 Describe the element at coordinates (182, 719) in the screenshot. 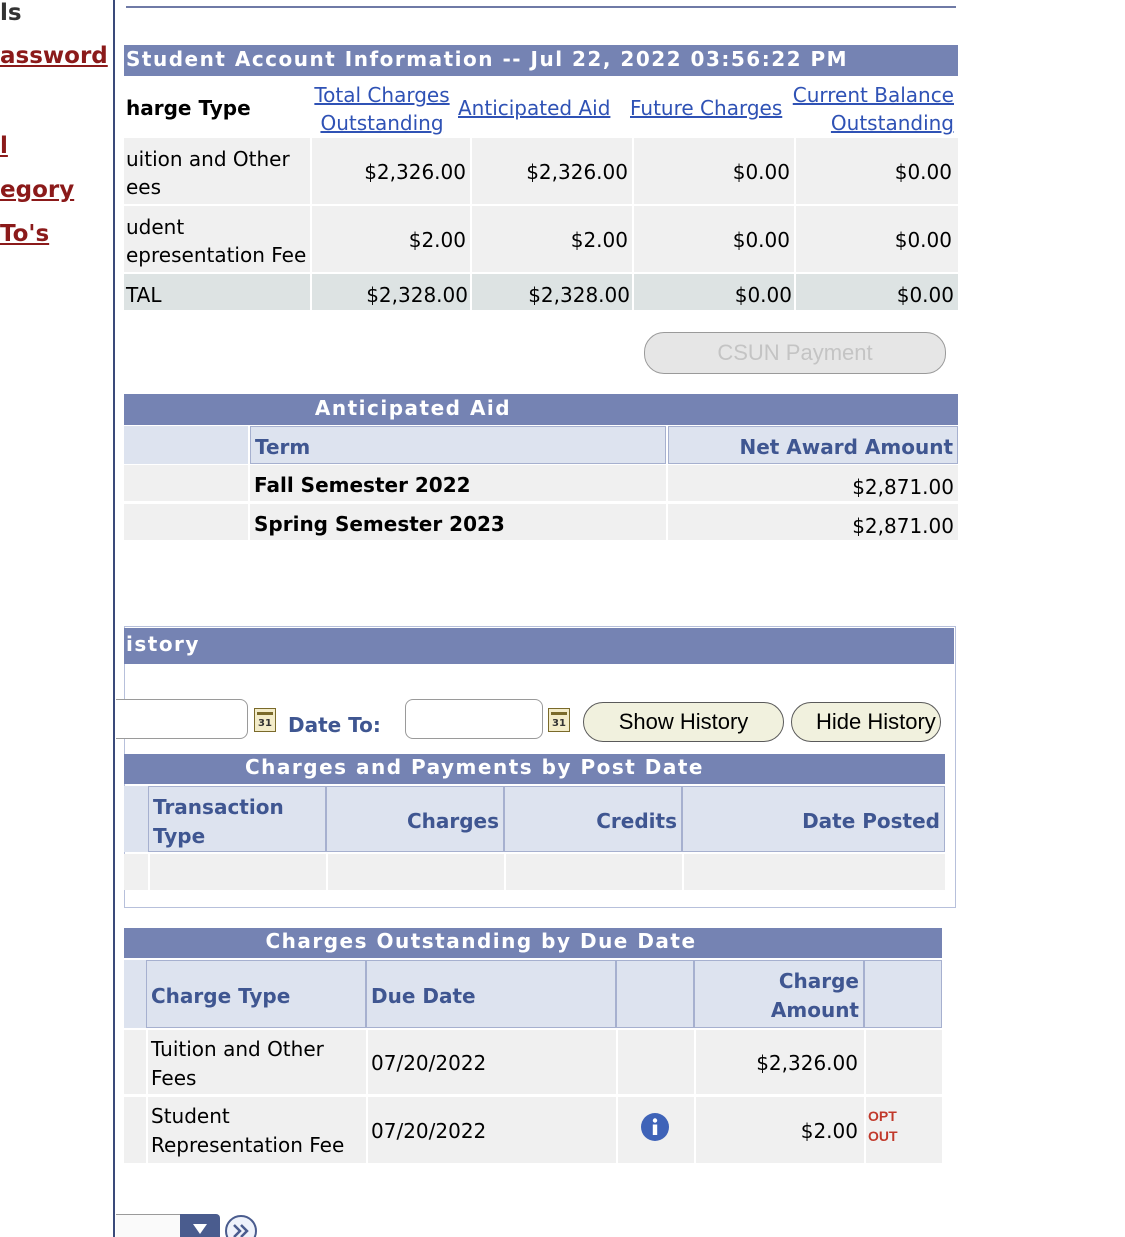

I see `date-from-input` at that location.